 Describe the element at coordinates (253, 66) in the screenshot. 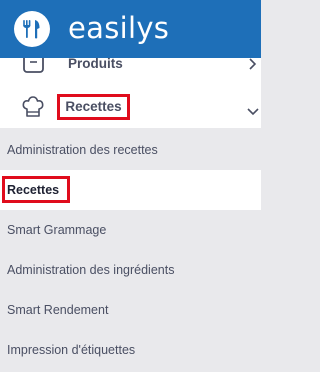

I see `chevron-right-icon` at that location.